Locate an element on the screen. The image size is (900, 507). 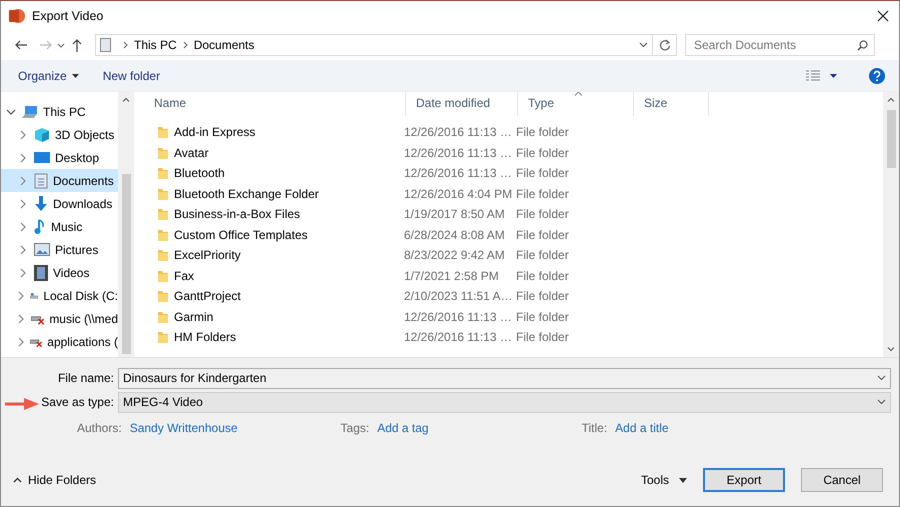
breadcrumb: This PC is located at coordinates (155, 45).